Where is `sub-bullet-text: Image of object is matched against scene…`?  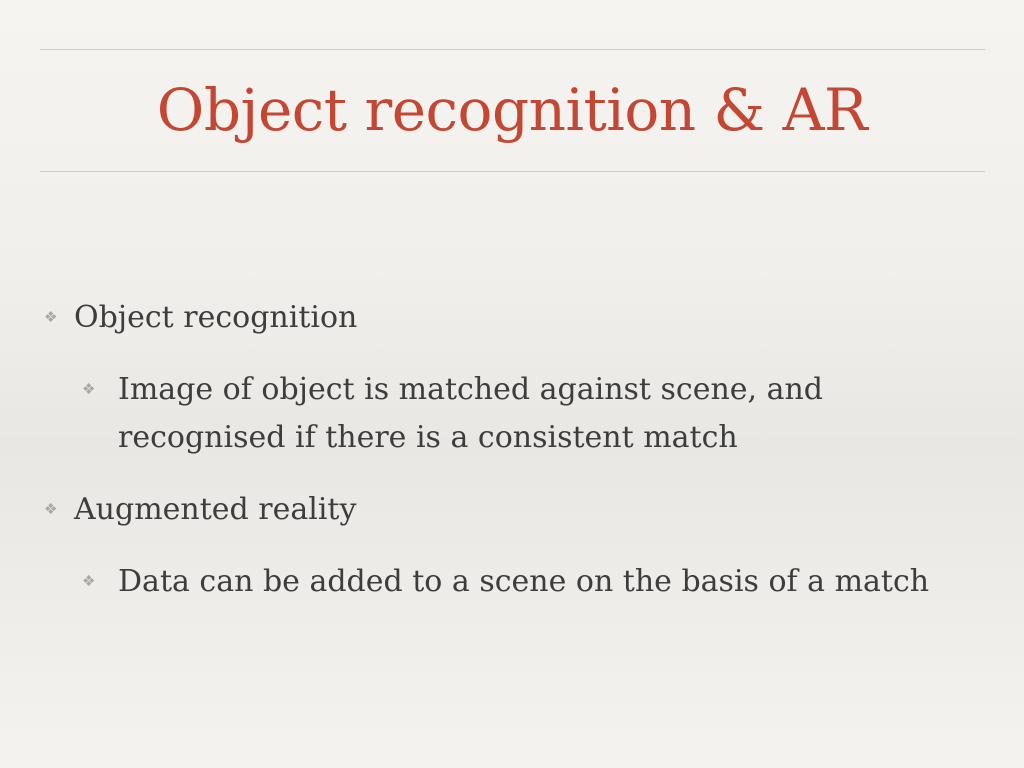
sub-bullet-text: Image of object is matched against scene… is located at coordinates (471, 413).